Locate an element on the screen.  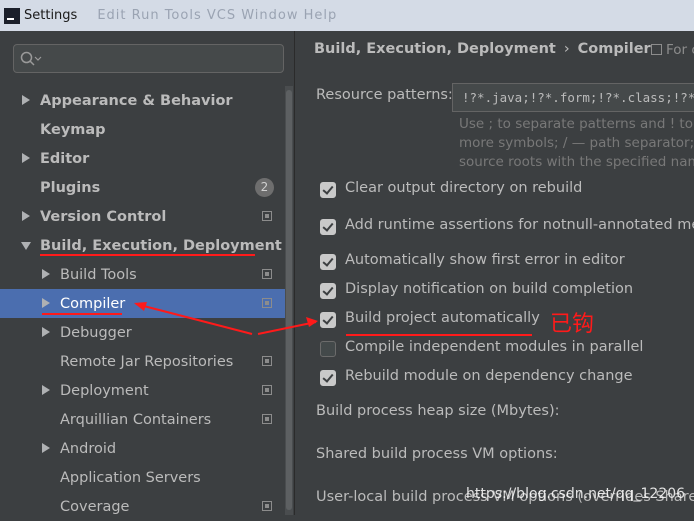
sidebar-item-label: Keymap is located at coordinates (73, 129).